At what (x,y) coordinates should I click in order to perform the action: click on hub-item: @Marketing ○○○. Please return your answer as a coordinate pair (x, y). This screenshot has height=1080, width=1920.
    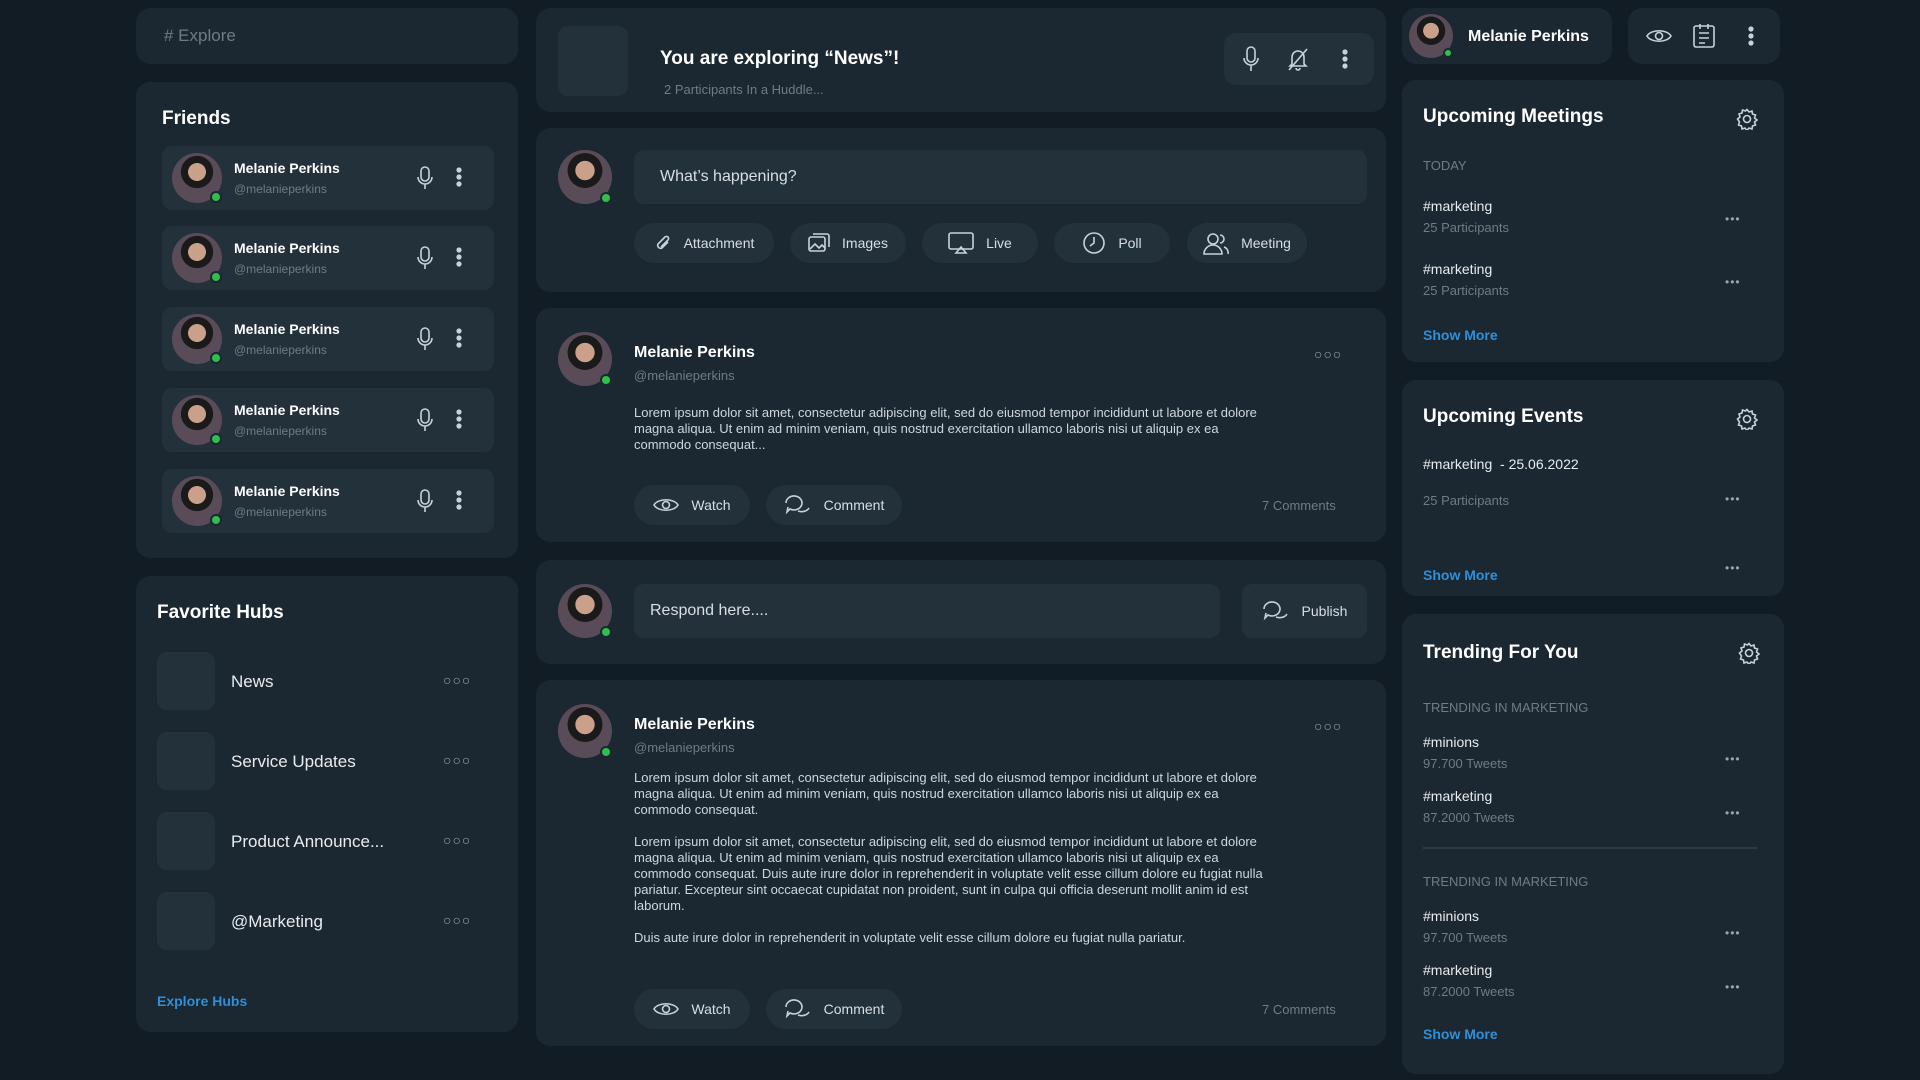
    Looking at the image, I should click on (317, 921).